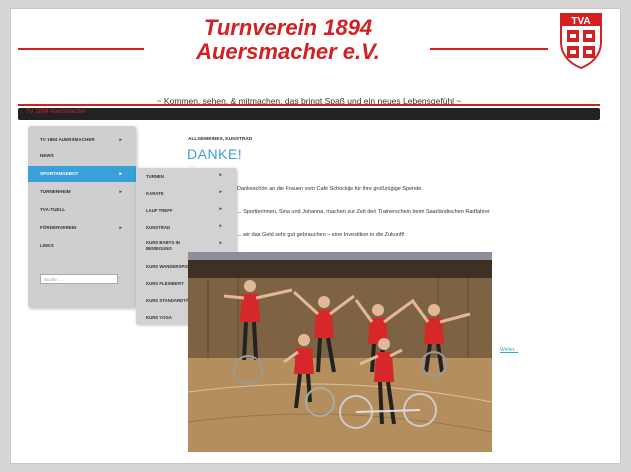  I want to click on sidebar-item-foerderverein: FÖRDERVEREIN ▸, so click(82, 228).